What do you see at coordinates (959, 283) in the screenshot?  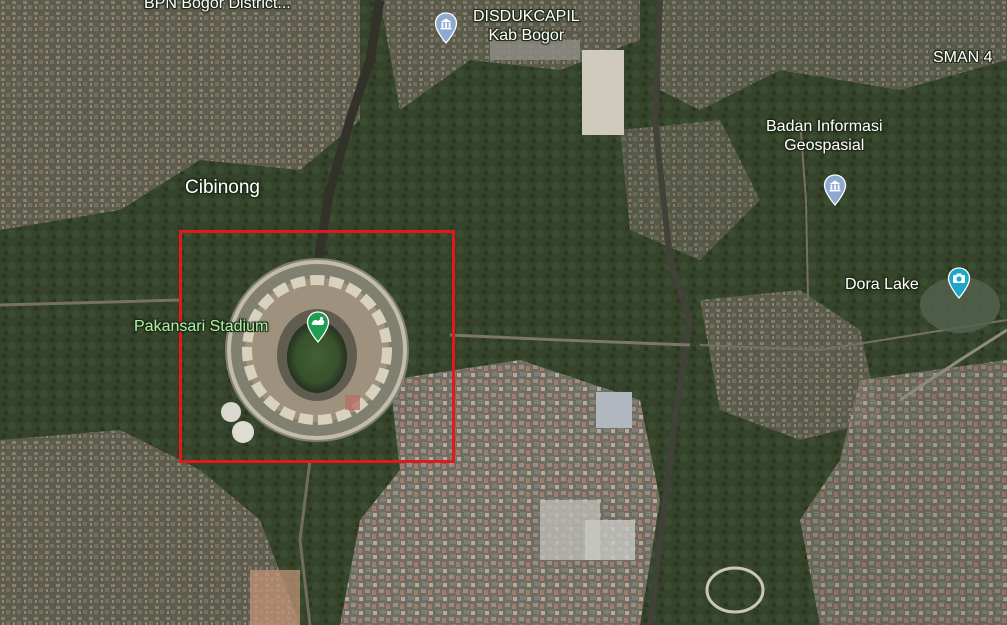 I see `camera-attraction-icon` at bounding box center [959, 283].